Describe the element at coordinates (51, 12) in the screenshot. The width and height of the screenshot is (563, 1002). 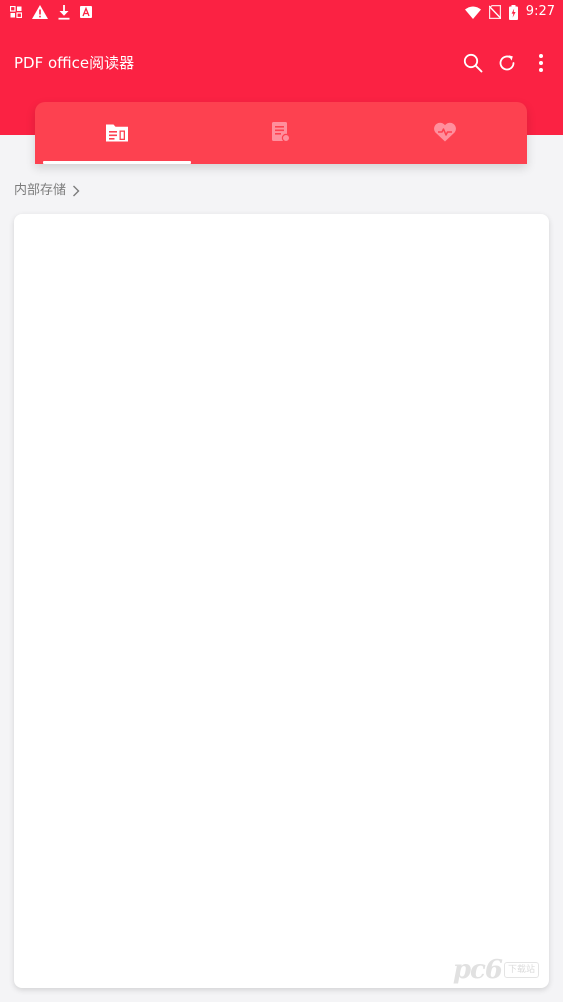
I see `status-left-icons` at that location.